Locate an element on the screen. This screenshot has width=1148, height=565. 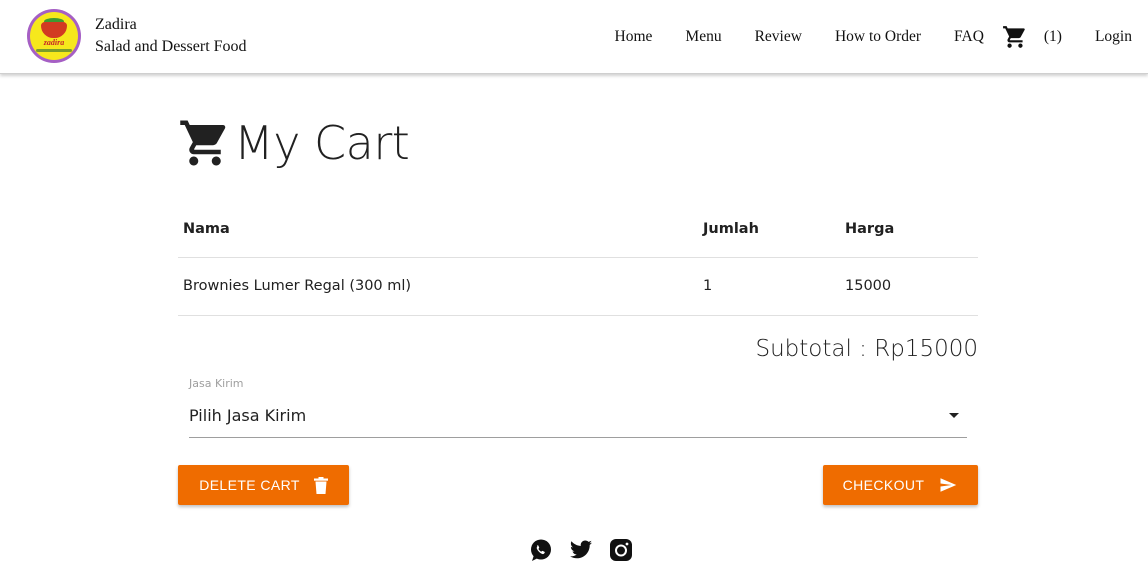
column-header-quantity: Jumlah is located at coordinates (769, 229).